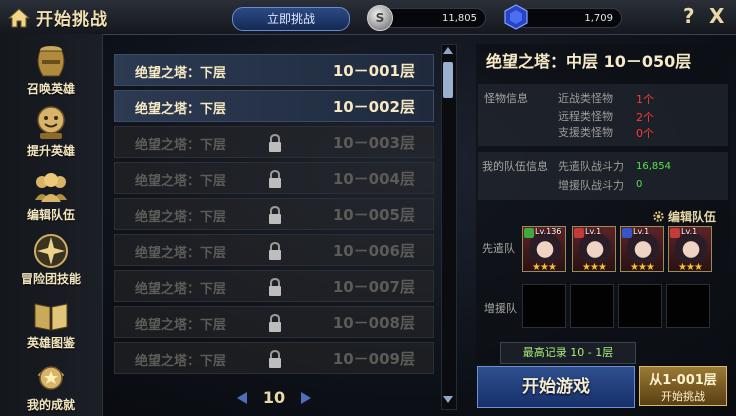 The image size is (736, 416). What do you see at coordinates (556, 387) in the screenshot?
I see `start-game-button: 开始游戏` at bounding box center [556, 387].